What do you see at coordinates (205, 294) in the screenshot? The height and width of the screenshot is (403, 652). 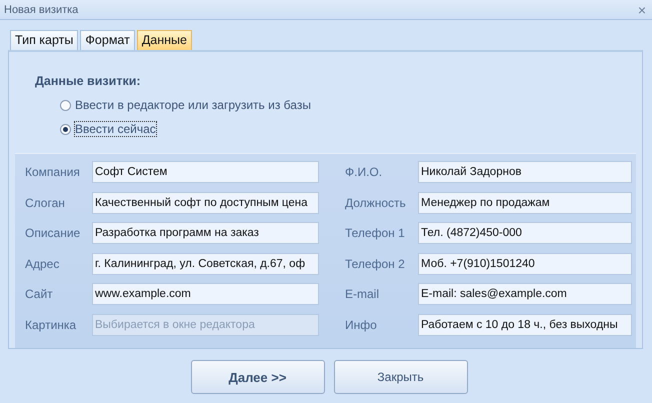 I see `input-field: www.example.com` at bounding box center [205, 294].